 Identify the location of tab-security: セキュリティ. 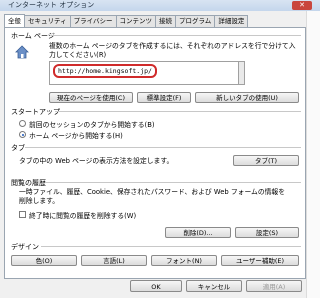
(47, 21).